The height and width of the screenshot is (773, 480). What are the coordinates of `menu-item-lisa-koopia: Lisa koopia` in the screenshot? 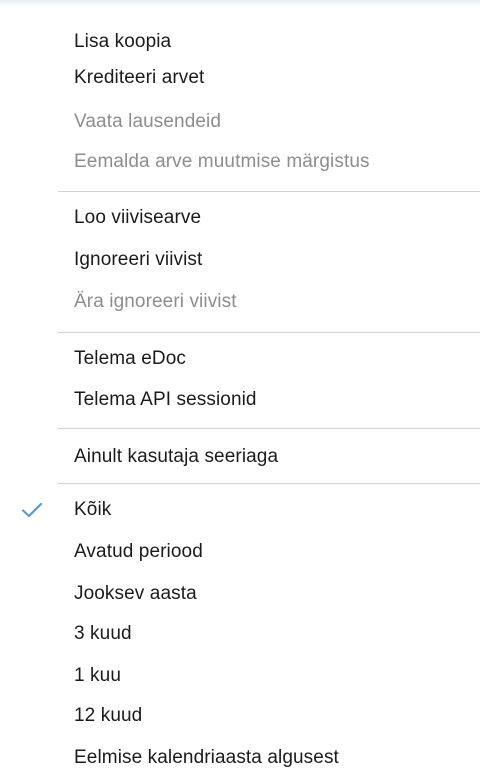 It's located at (240, 42).